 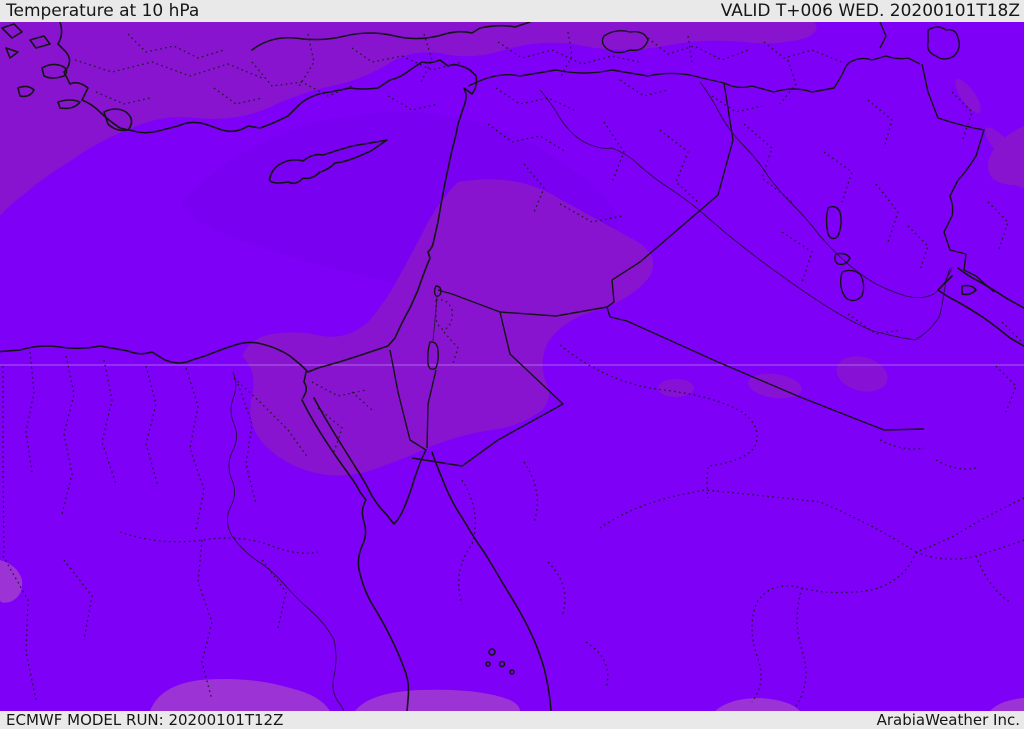 What do you see at coordinates (103, 11) in the screenshot?
I see `map-title: Temperature at 10 hPa` at bounding box center [103, 11].